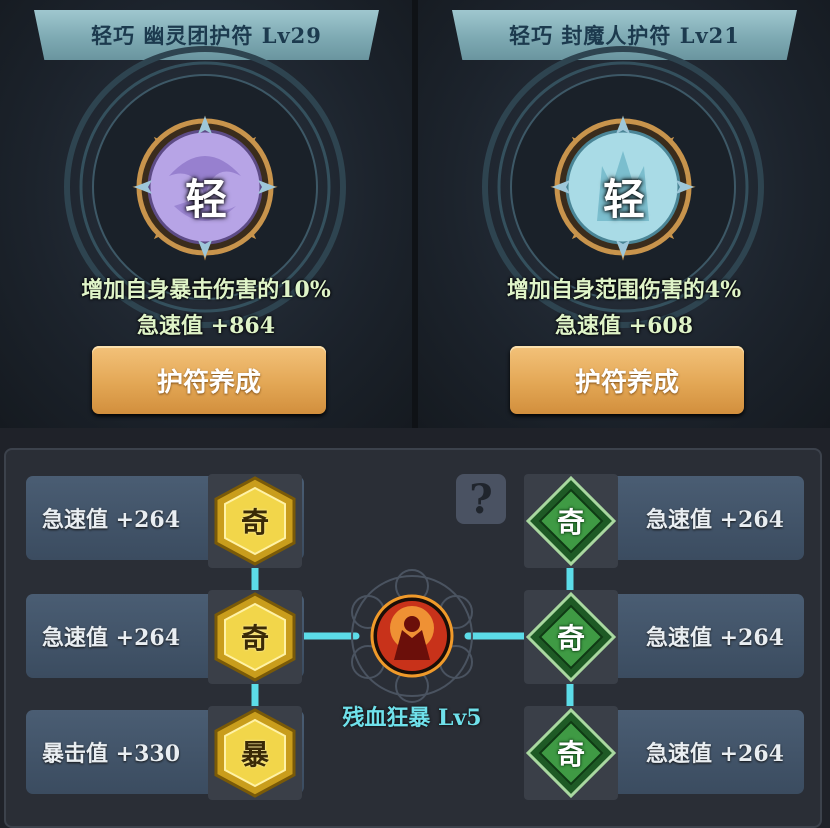  I want to click on core-skill-label: 残血狂暴 Lv5, so click(412, 718).